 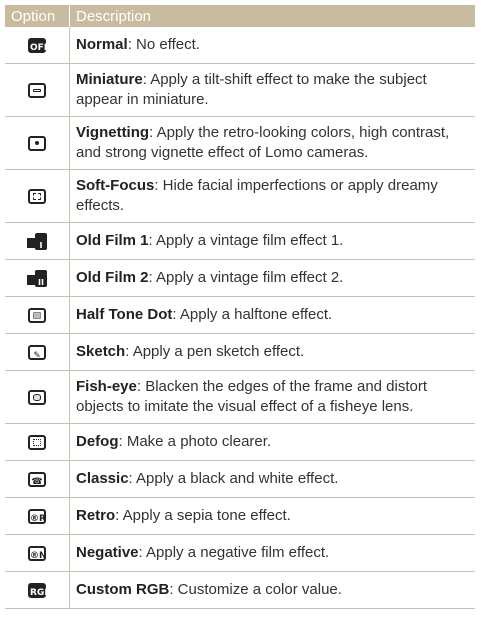 I want to click on option-name: Old Film 2, so click(x=112, y=277).